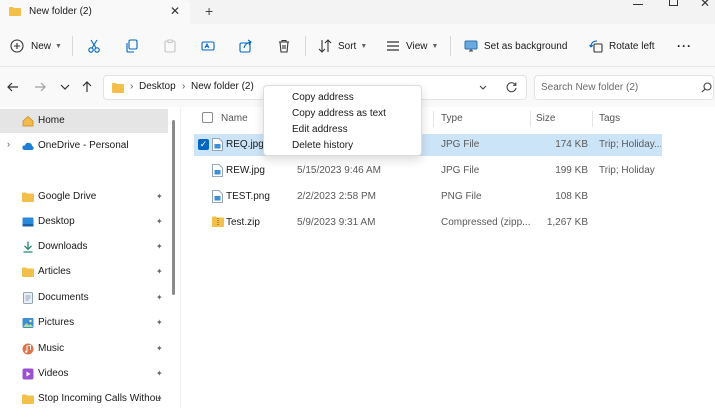  What do you see at coordinates (84, 349) in the screenshot?
I see `sidebar-item-music: Music ✦` at bounding box center [84, 349].